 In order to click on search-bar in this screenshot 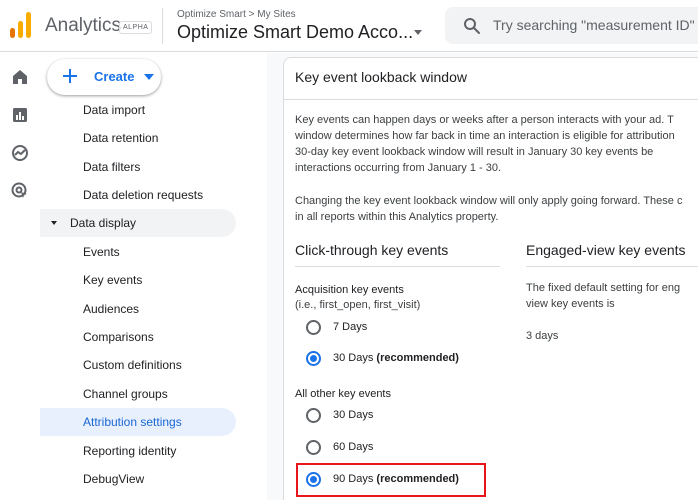, I will do `click(571, 25)`.